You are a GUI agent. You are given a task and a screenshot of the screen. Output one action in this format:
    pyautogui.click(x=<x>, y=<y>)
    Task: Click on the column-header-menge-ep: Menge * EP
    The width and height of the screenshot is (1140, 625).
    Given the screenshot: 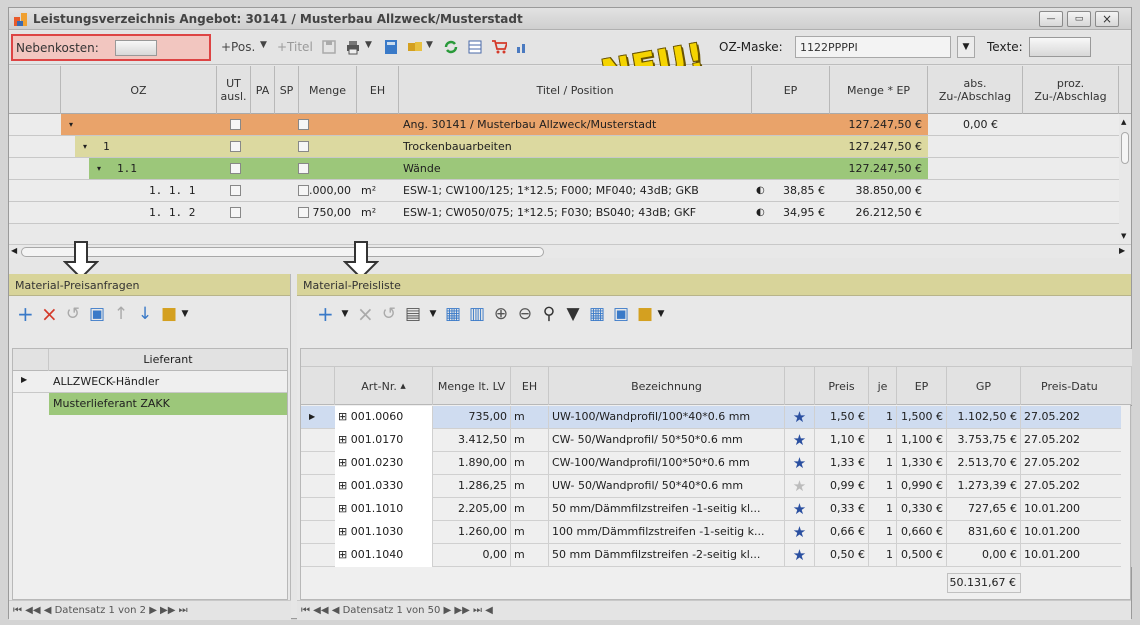 What is the action you would take?
    pyautogui.click(x=879, y=90)
    